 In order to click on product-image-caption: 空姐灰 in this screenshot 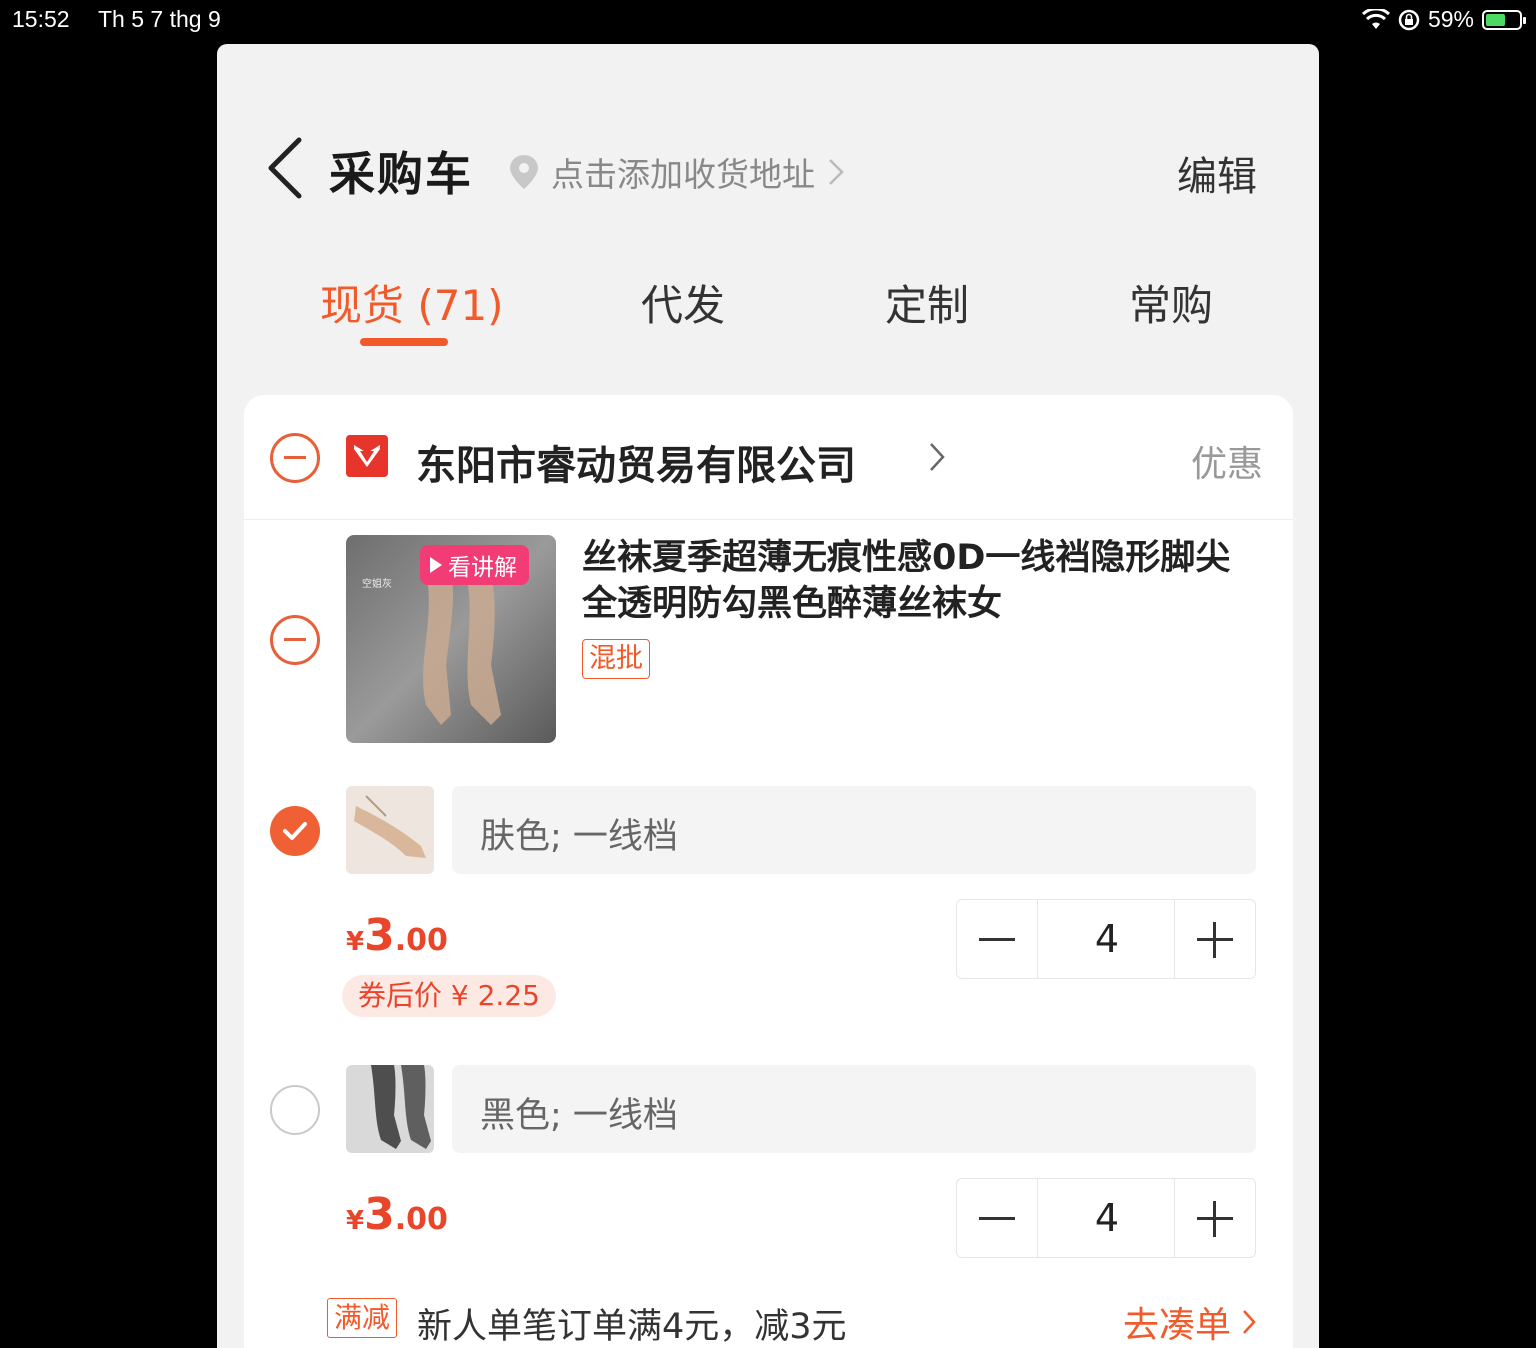, I will do `click(377, 584)`.